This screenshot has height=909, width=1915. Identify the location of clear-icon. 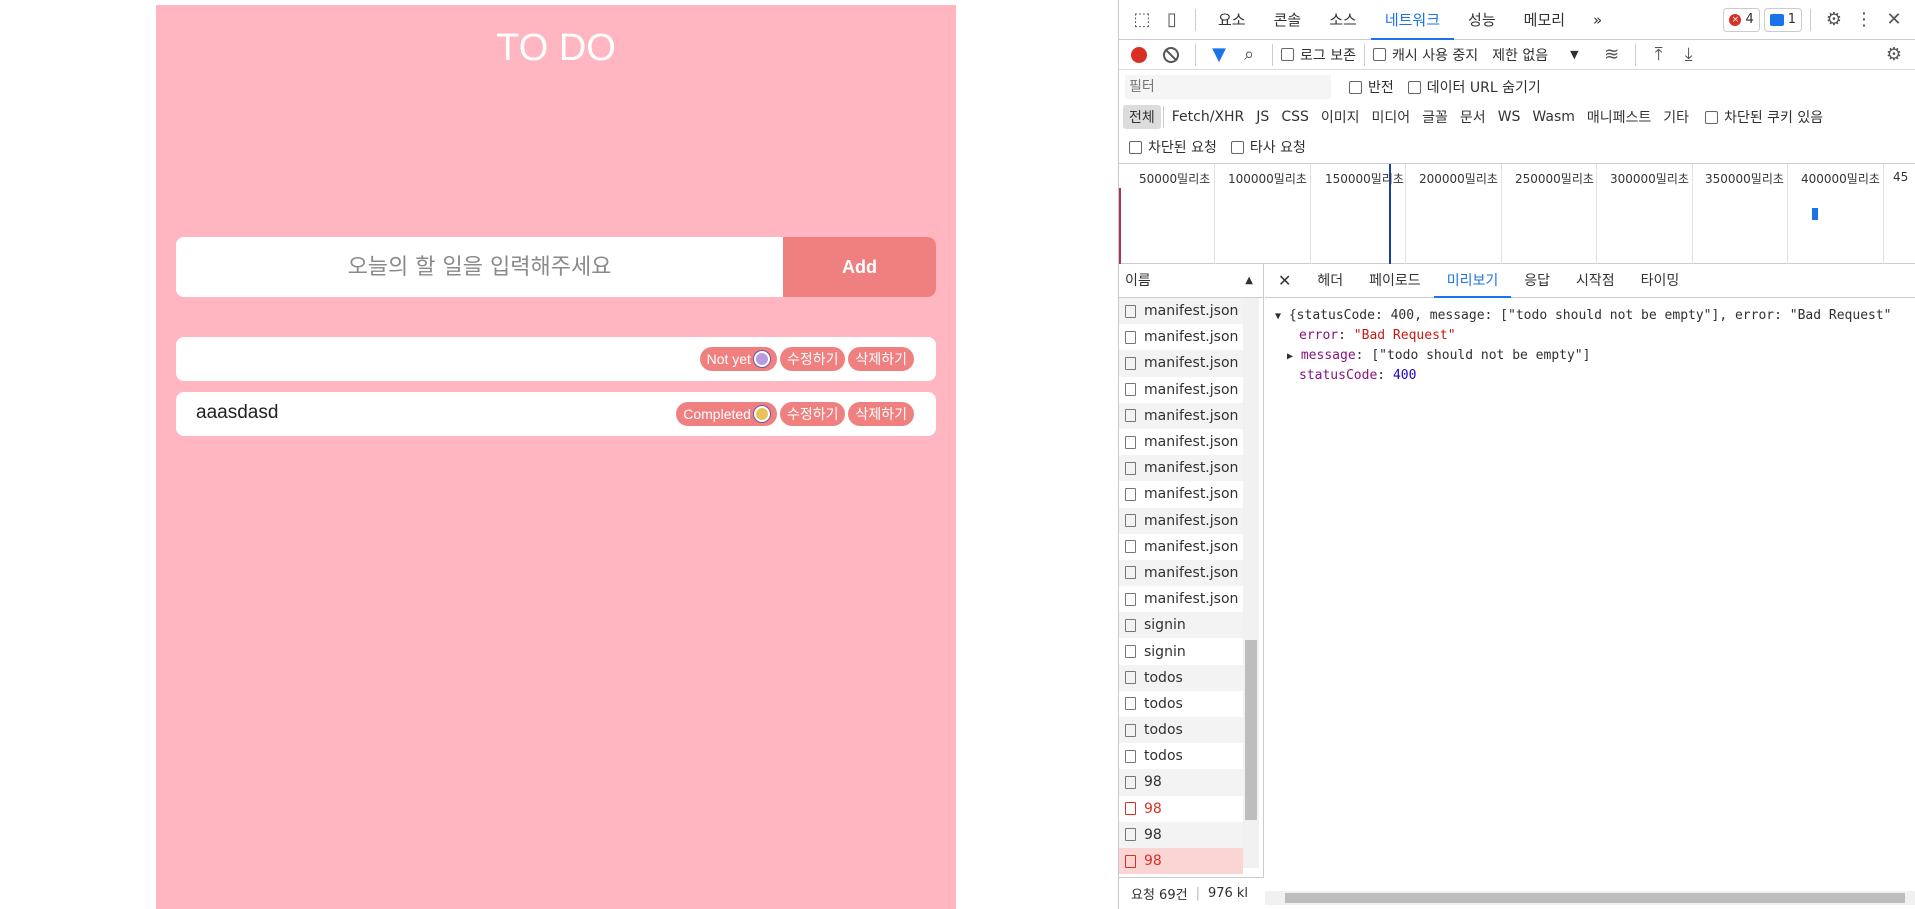
(1171, 54).